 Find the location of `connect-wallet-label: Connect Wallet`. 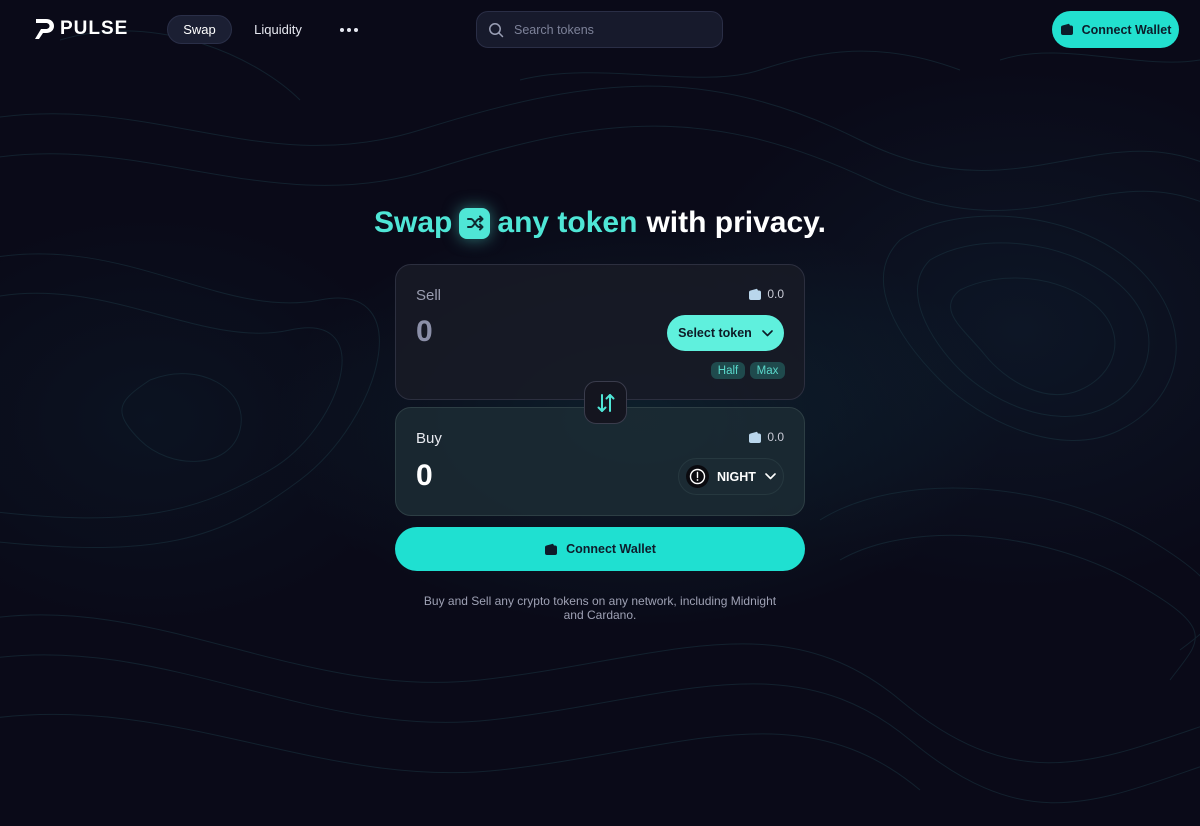

connect-wallet-label: Connect Wallet is located at coordinates (1126, 29).